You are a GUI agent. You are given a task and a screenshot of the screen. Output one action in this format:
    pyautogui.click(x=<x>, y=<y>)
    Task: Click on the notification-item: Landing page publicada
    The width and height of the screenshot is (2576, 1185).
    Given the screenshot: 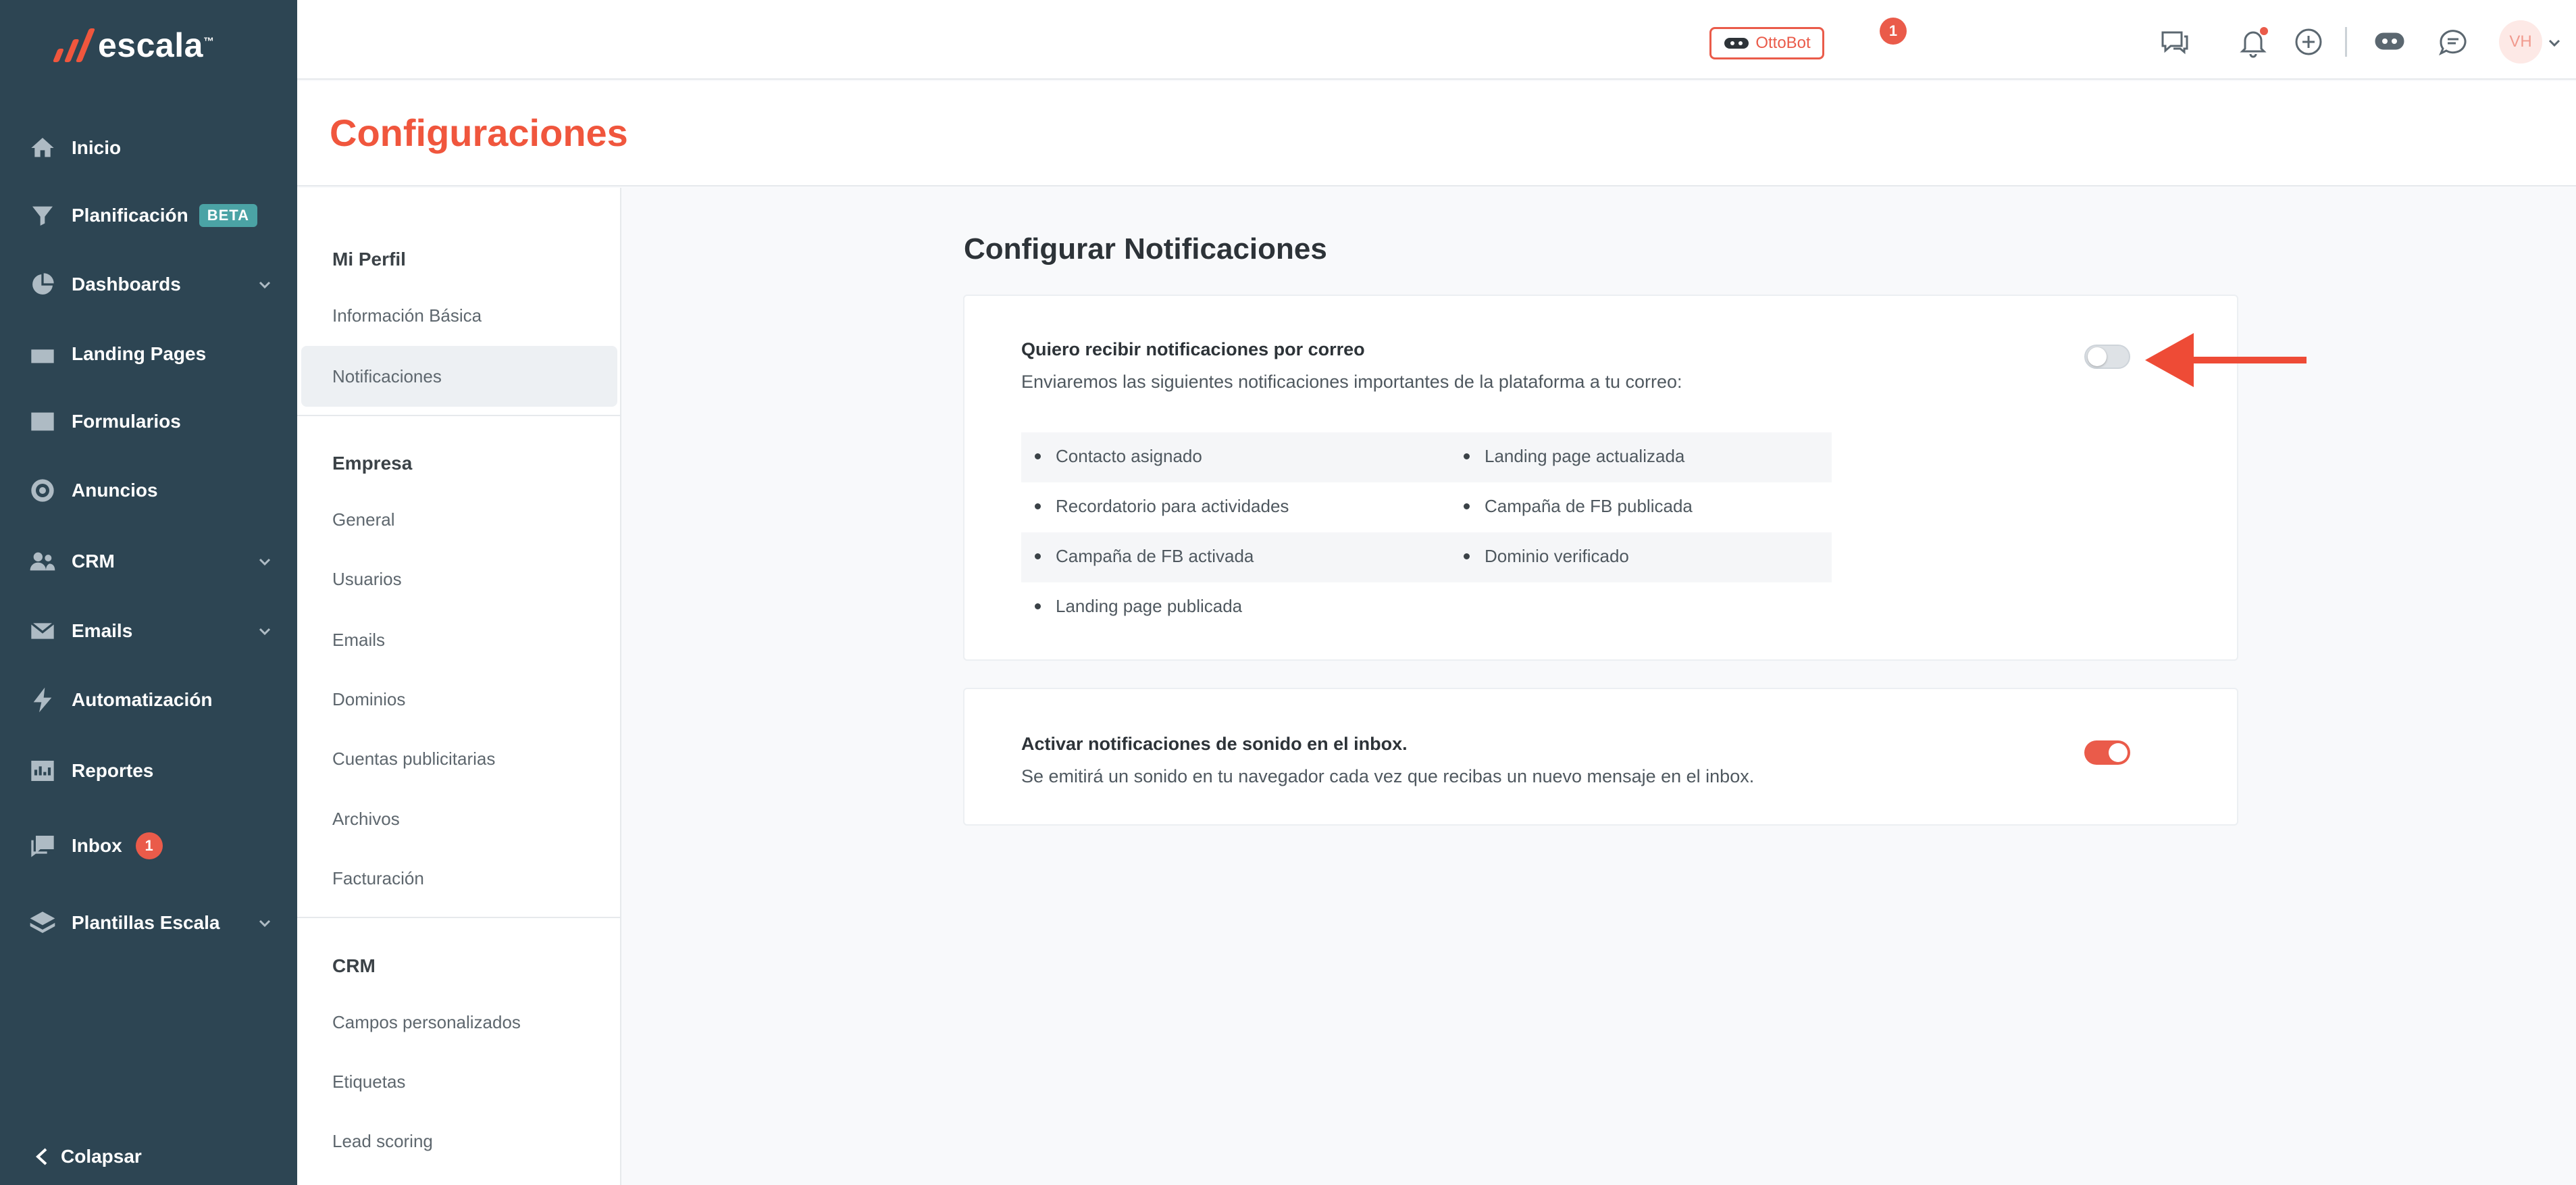 What is the action you would take?
    pyautogui.click(x=1138, y=607)
    